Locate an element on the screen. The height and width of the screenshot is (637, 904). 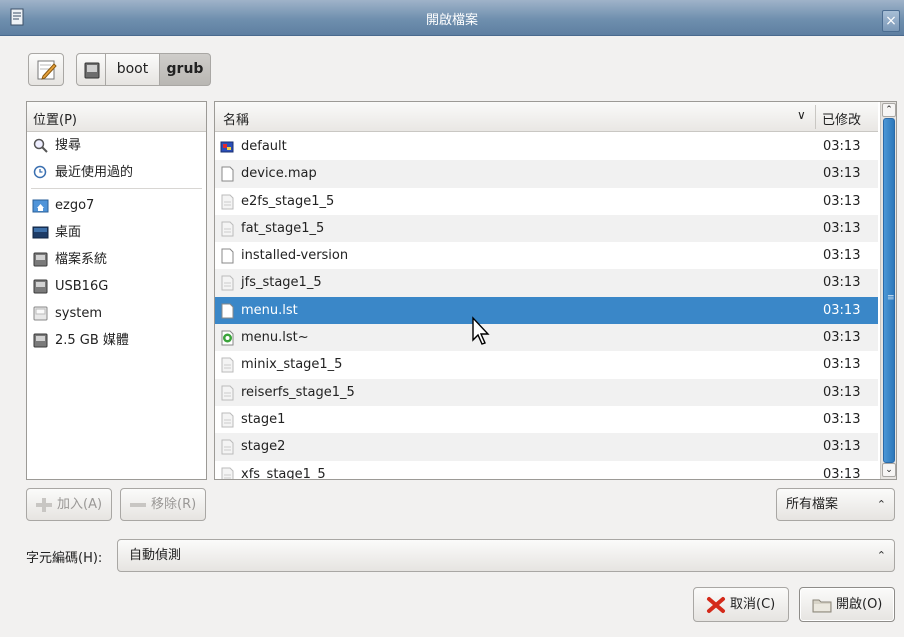
file-row: jfs_stage1_5 03:13 is located at coordinates (546, 283).